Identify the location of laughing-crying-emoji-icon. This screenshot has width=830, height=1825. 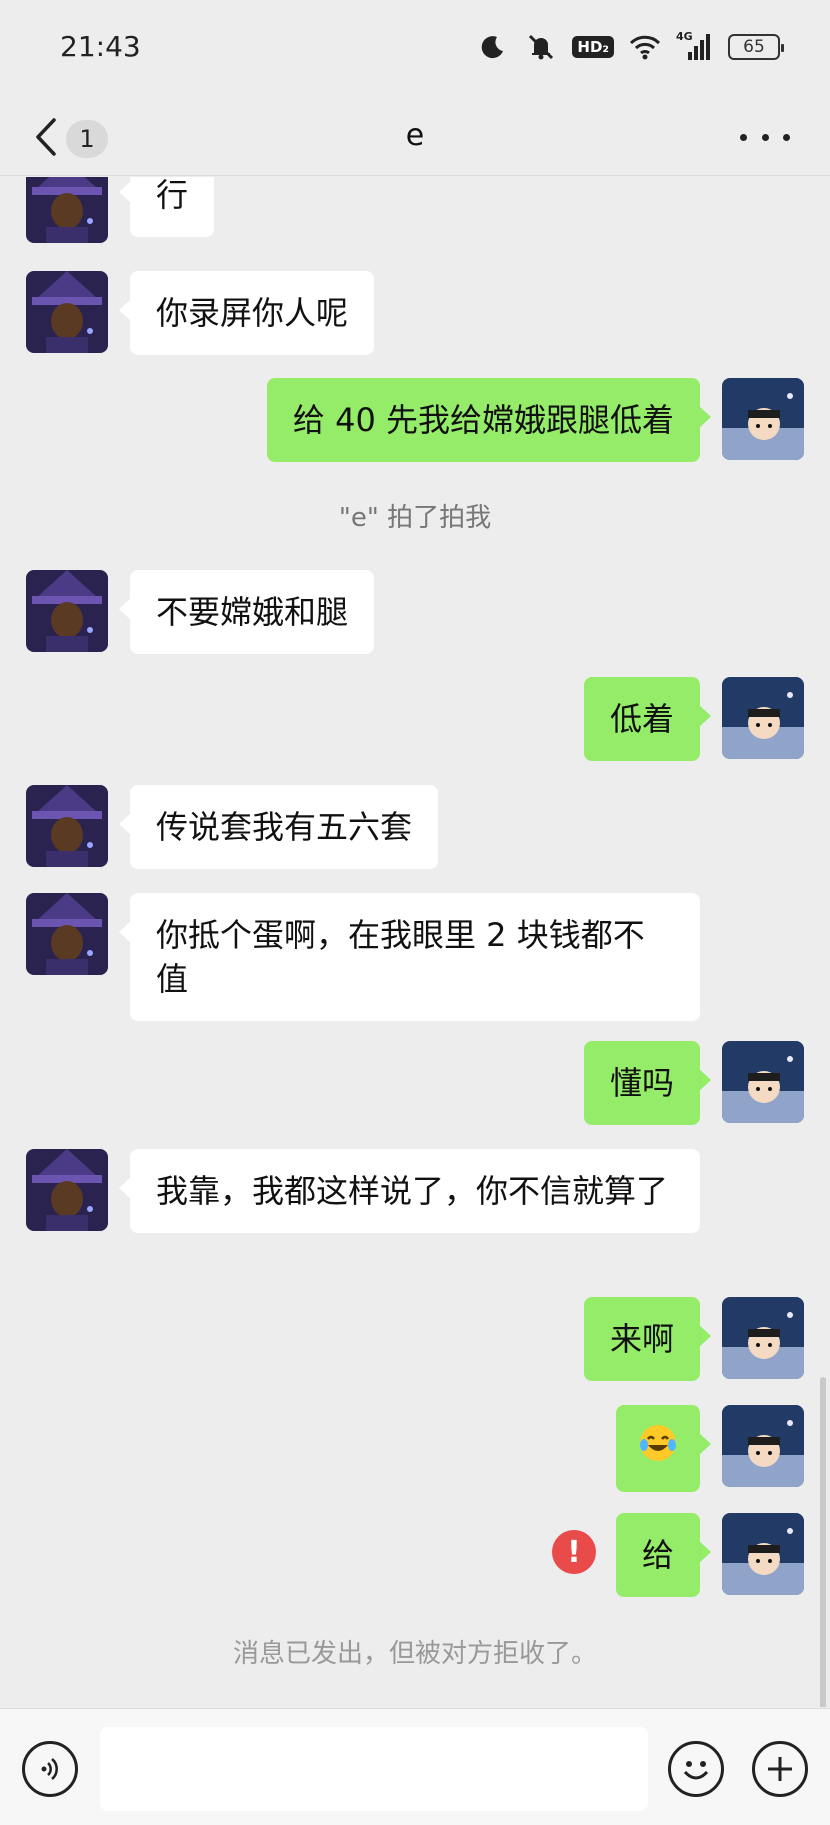
(658, 1443).